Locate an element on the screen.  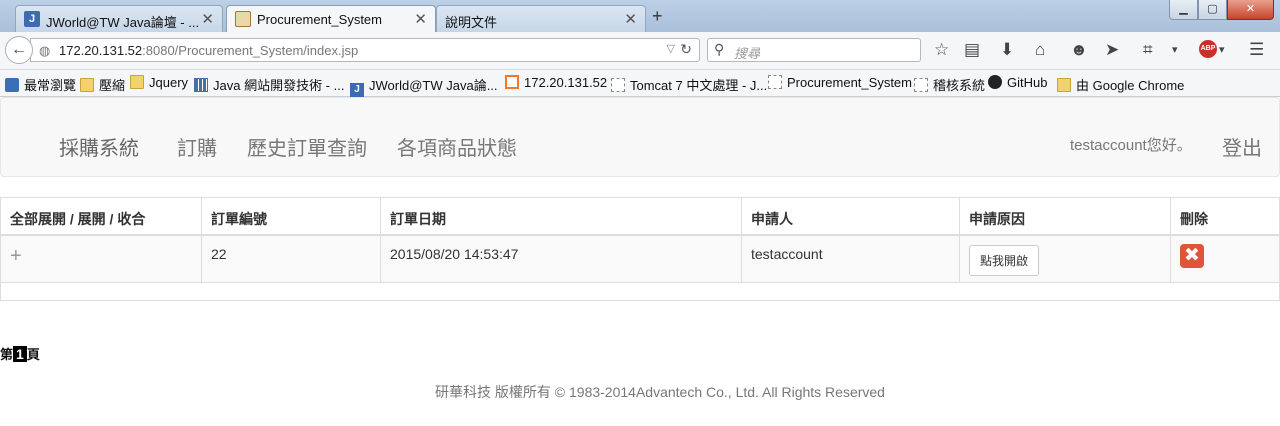
tab-procurement: Procurement_System ✕ is located at coordinates (331, 19).